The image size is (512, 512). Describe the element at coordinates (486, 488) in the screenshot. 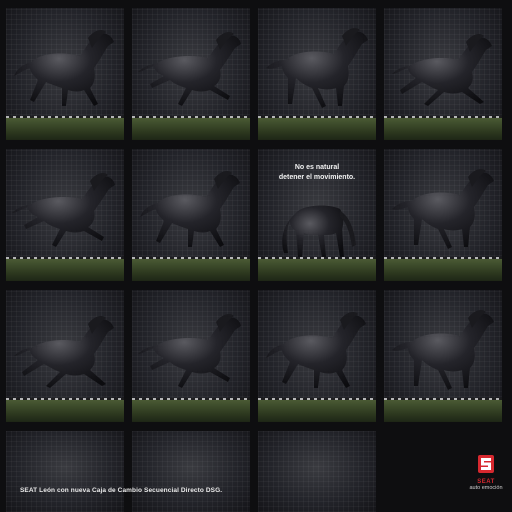

I see `brand-slogan: auto emoción` at that location.